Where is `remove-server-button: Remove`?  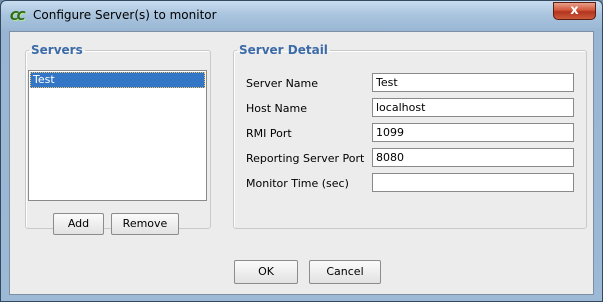
remove-server-button: Remove is located at coordinates (145, 224).